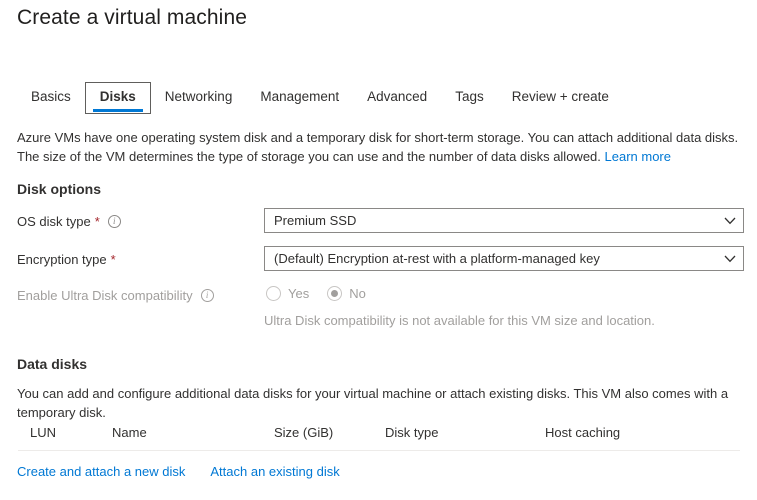  I want to click on tab-label: Review + create, so click(560, 96).